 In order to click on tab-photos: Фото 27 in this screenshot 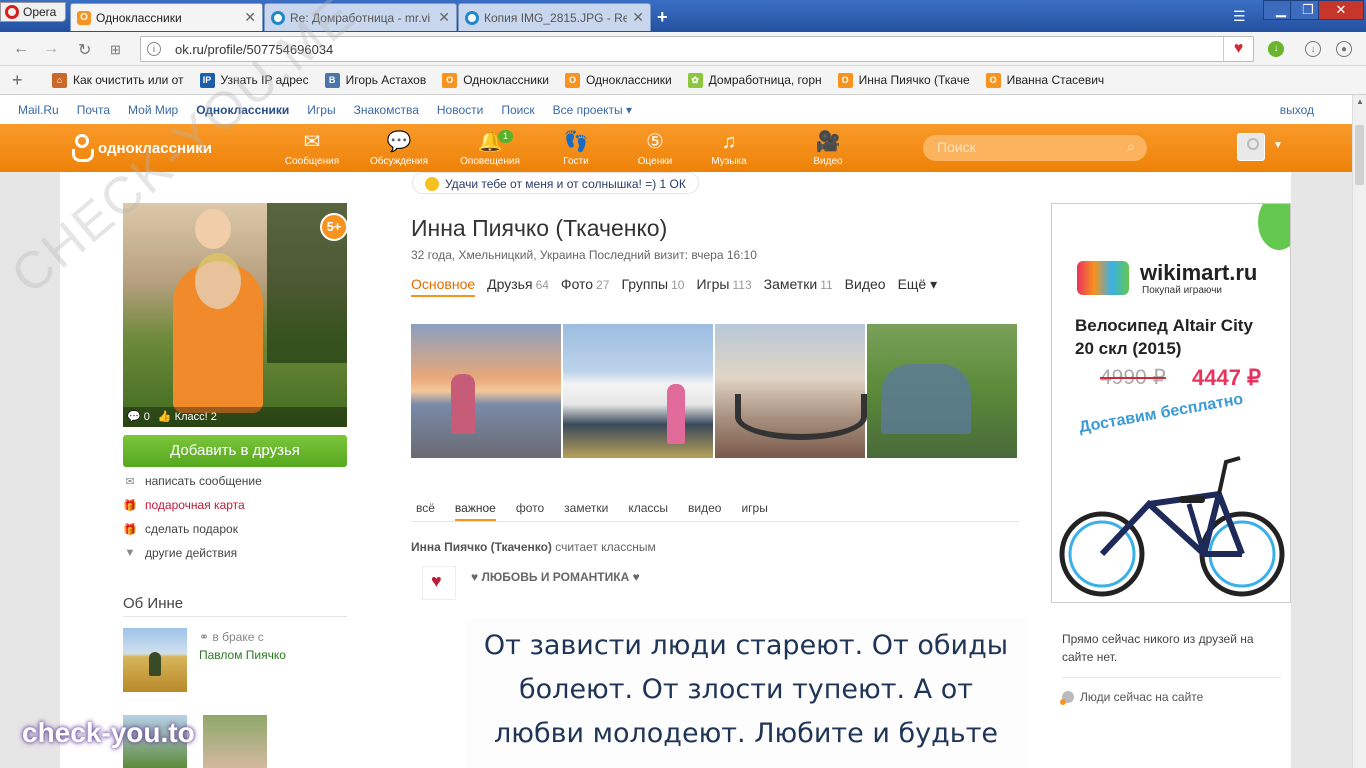, I will do `click(585, 286)`.